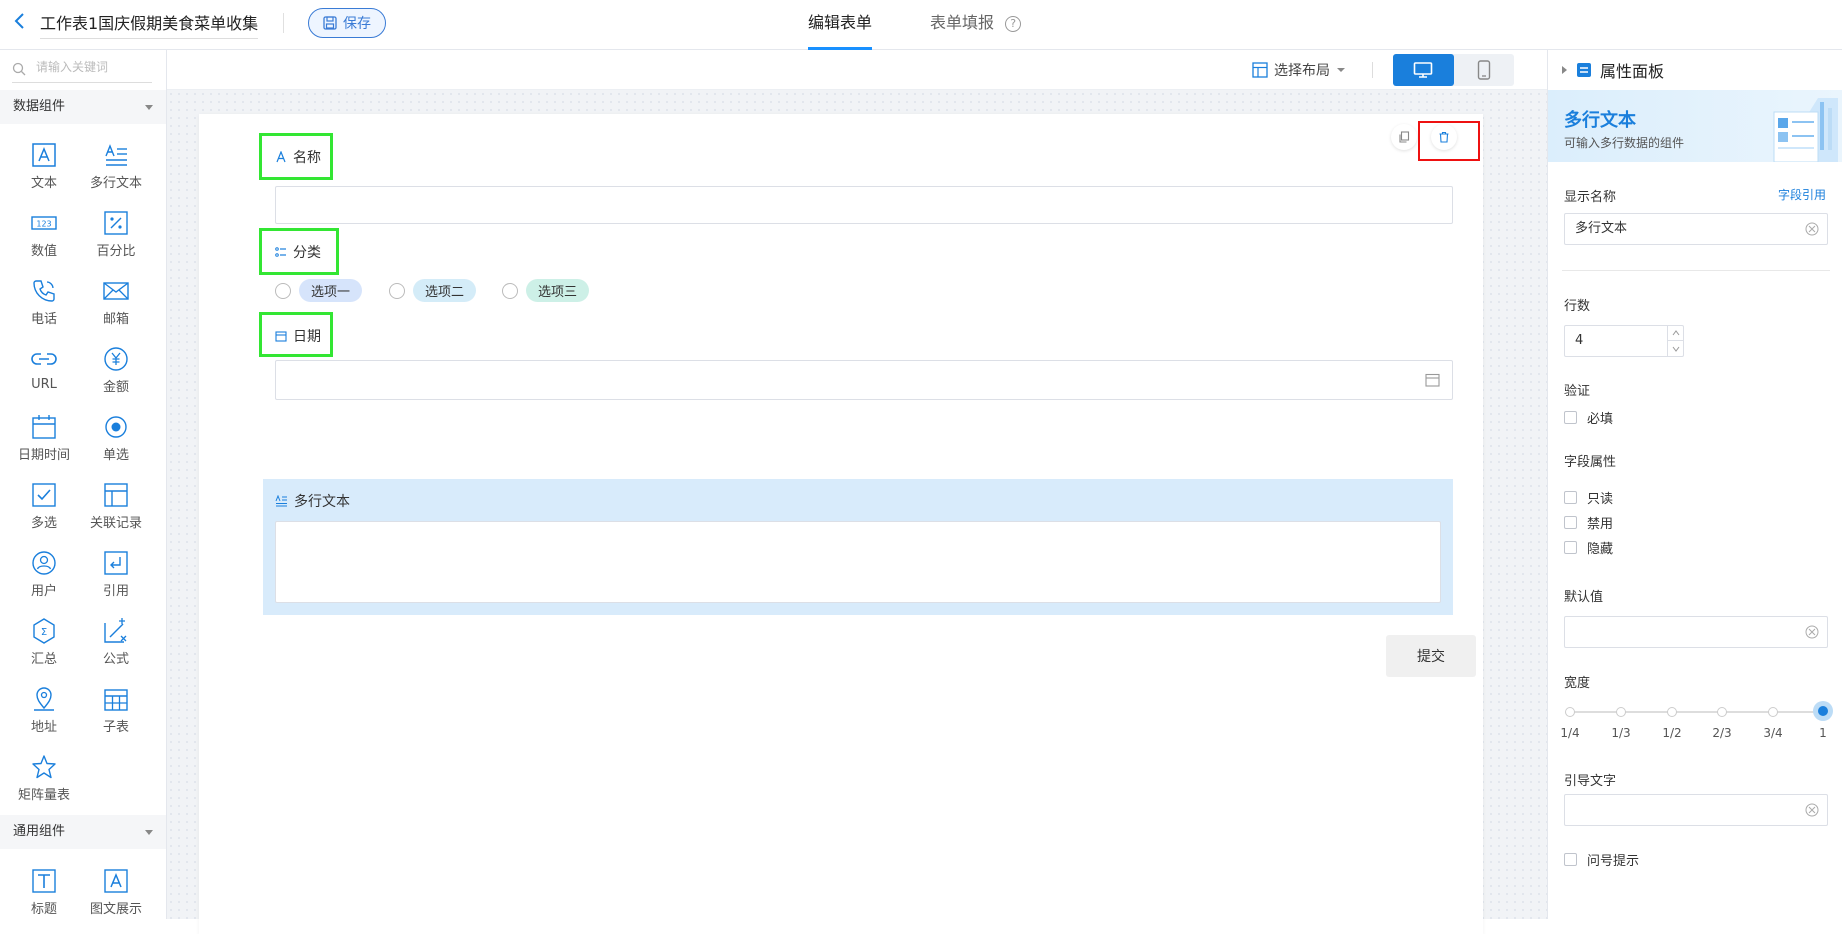 Image resolution: width=1842 pixels, height=934 pixels. Describe the element at coordinates (1588, 417) in the screenshot. I see `required-checkbox: 必填` at that location.